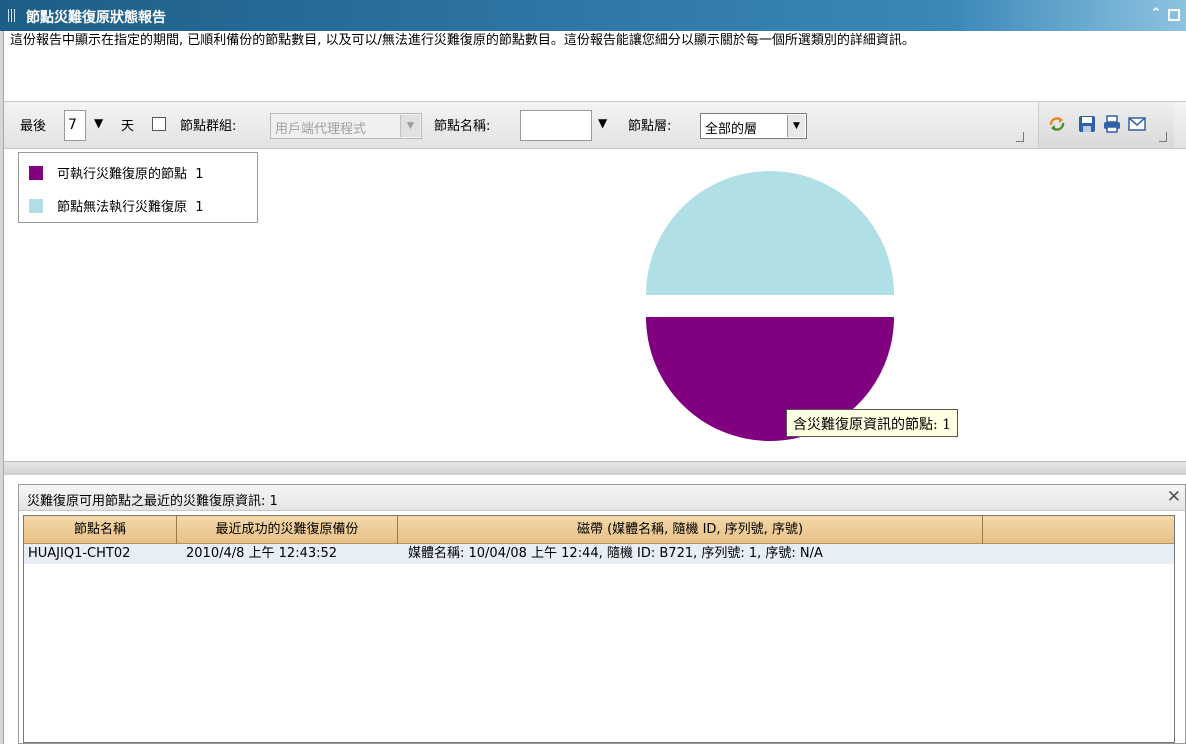 This screenshot has height=744, width=1186. I want to click on detail-header: 災難復原可用節點之最近的災難復原資訊: 1 ✕, so click(602, 498).